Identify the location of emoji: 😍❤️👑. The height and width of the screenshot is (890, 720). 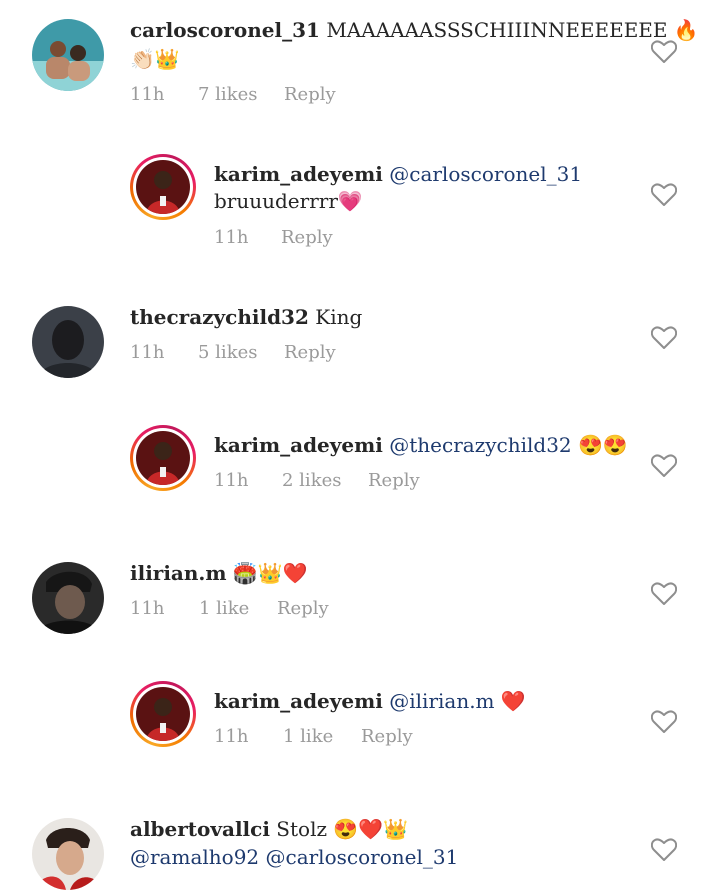
(371, 829).